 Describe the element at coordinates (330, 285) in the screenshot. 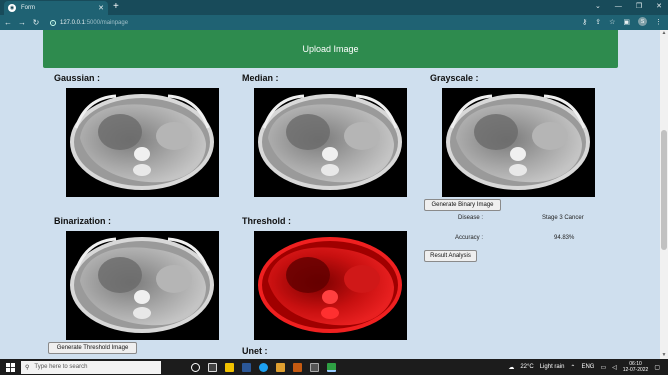

I see `threshold-image` at that location.